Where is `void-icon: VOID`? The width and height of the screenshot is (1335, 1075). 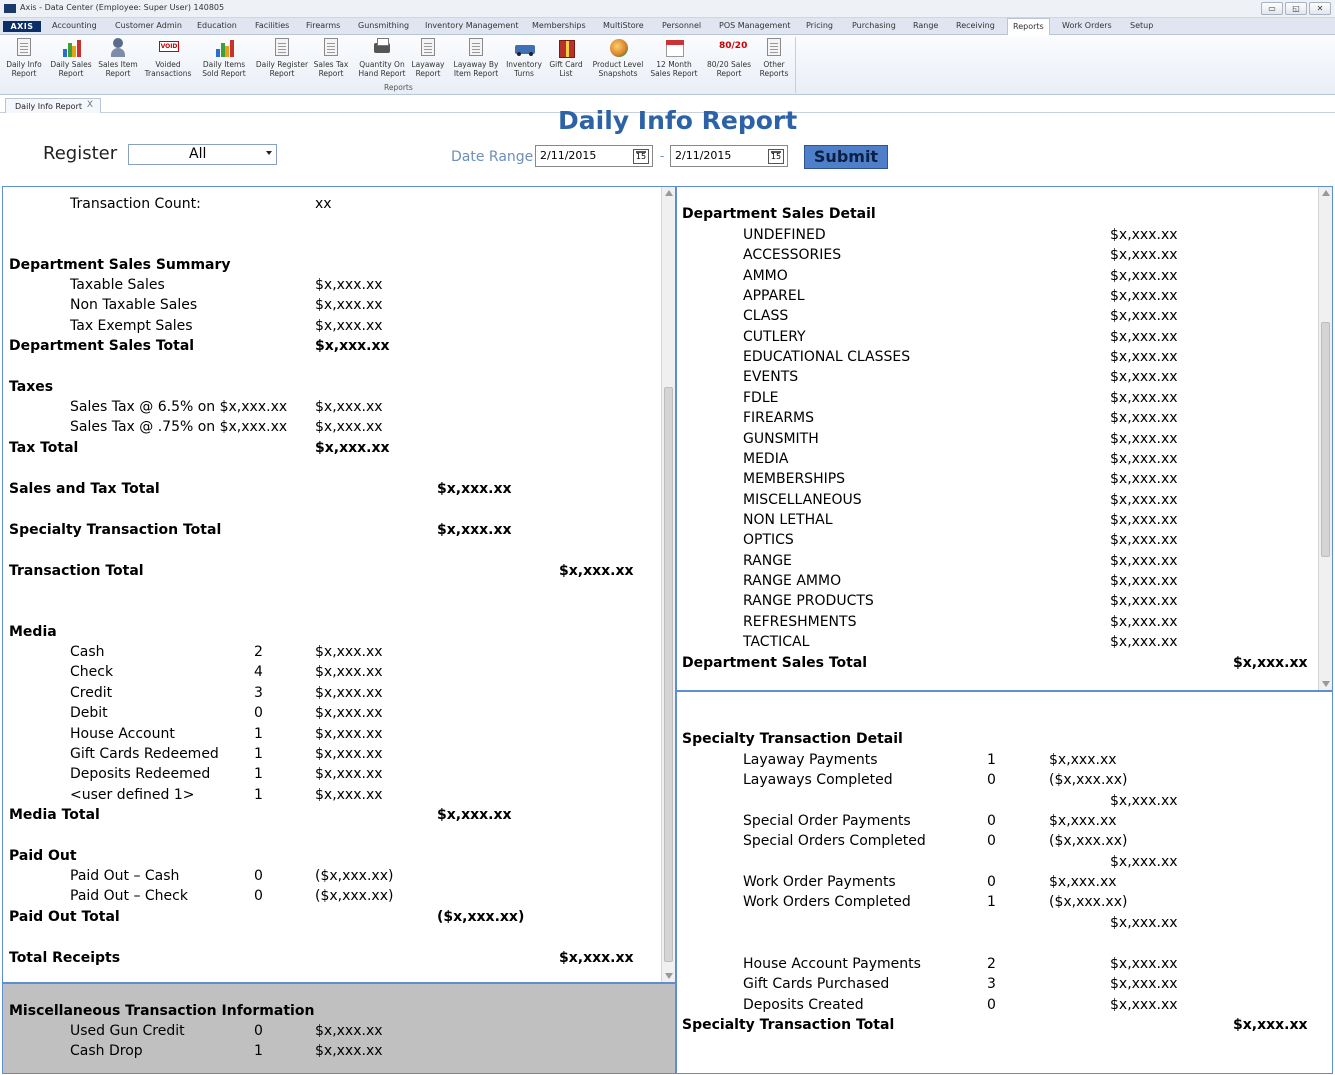 void-icon: VOID is located at coordinates (169, 46).